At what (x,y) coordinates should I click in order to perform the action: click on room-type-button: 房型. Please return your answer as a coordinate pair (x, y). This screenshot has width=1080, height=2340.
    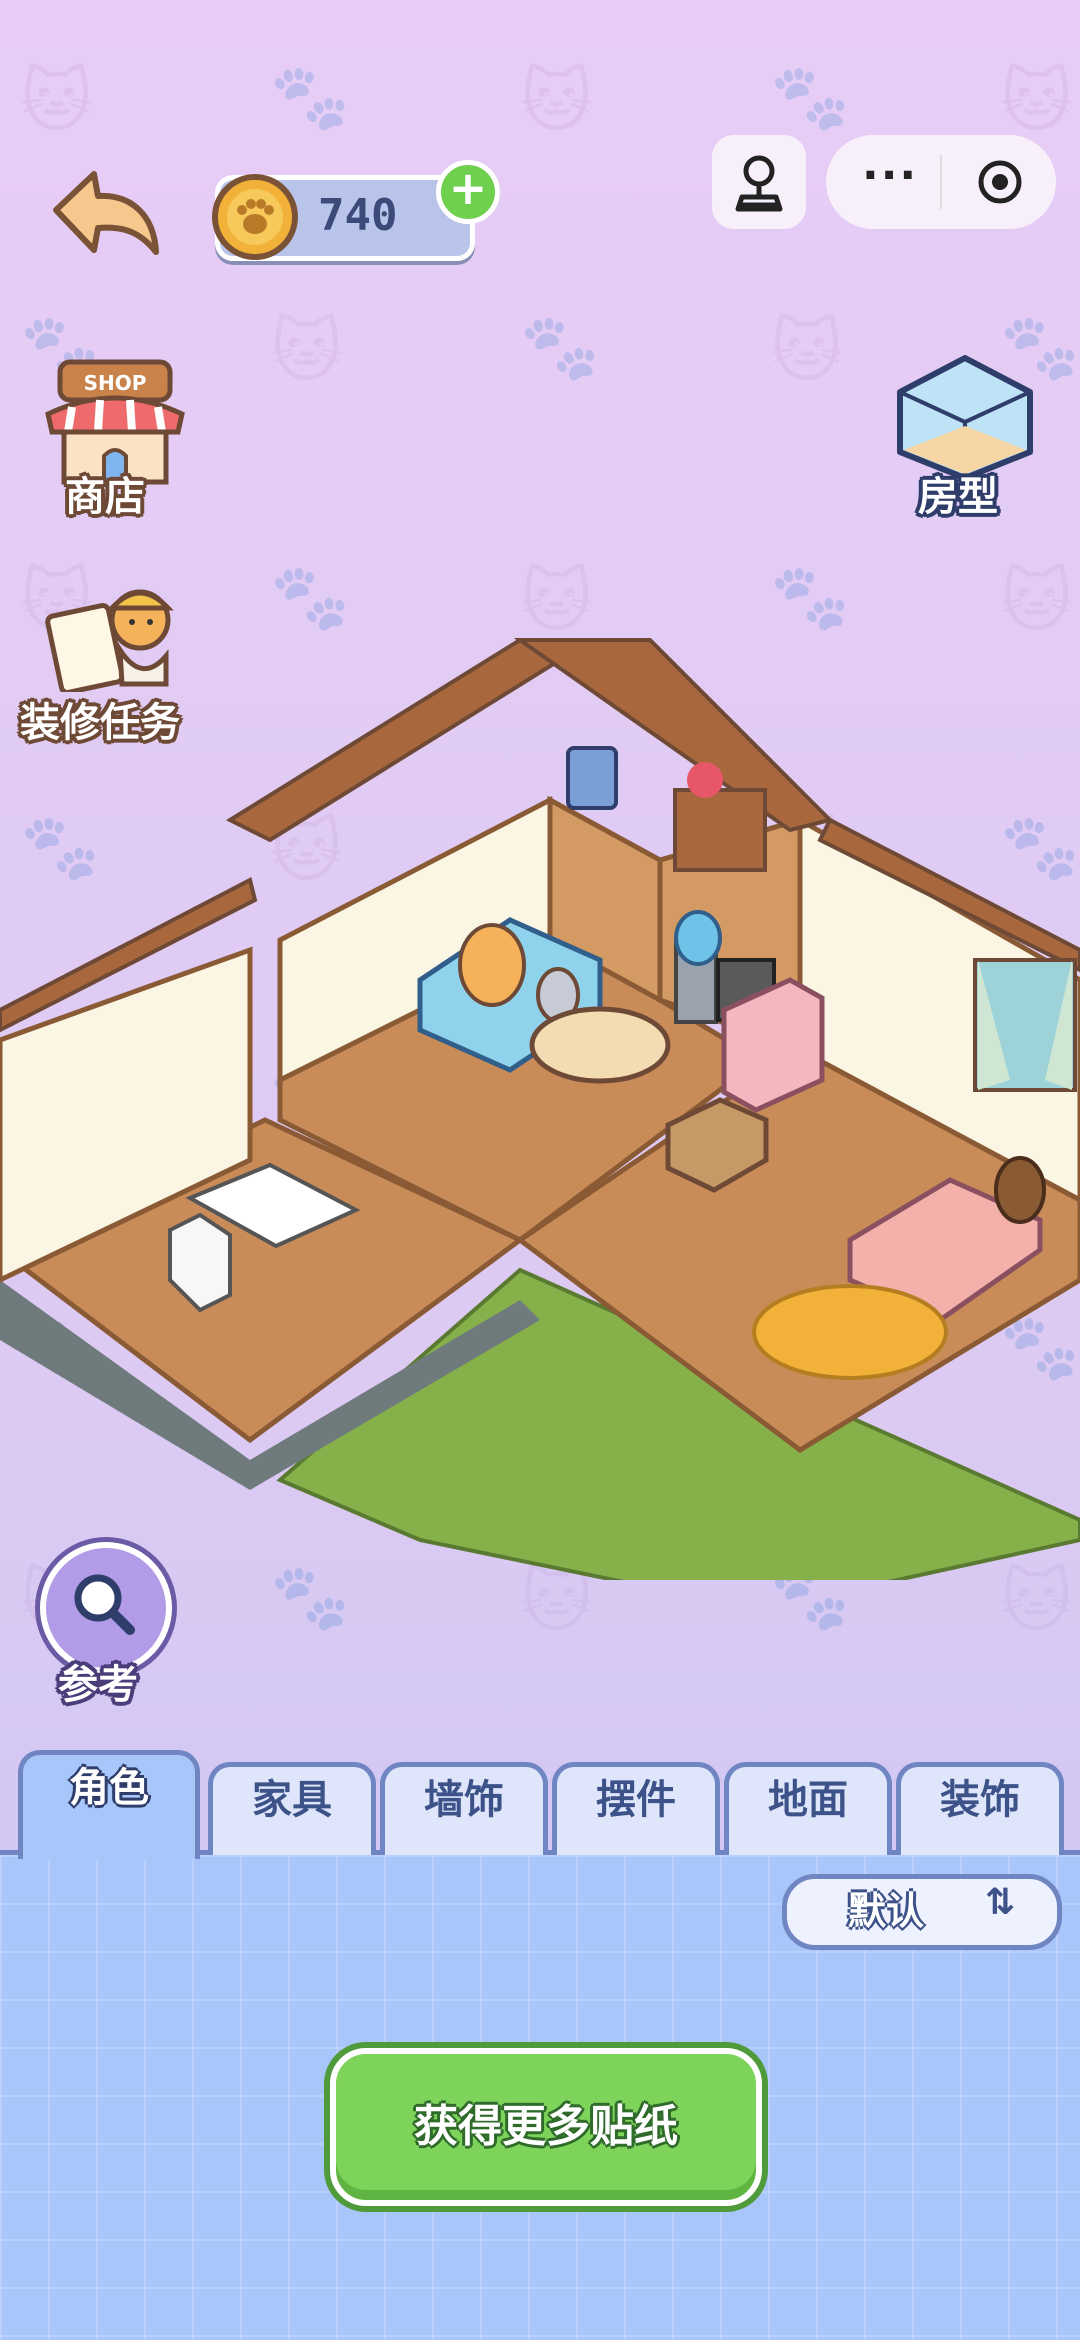
    Looking at the image, I should click on (975, 437).